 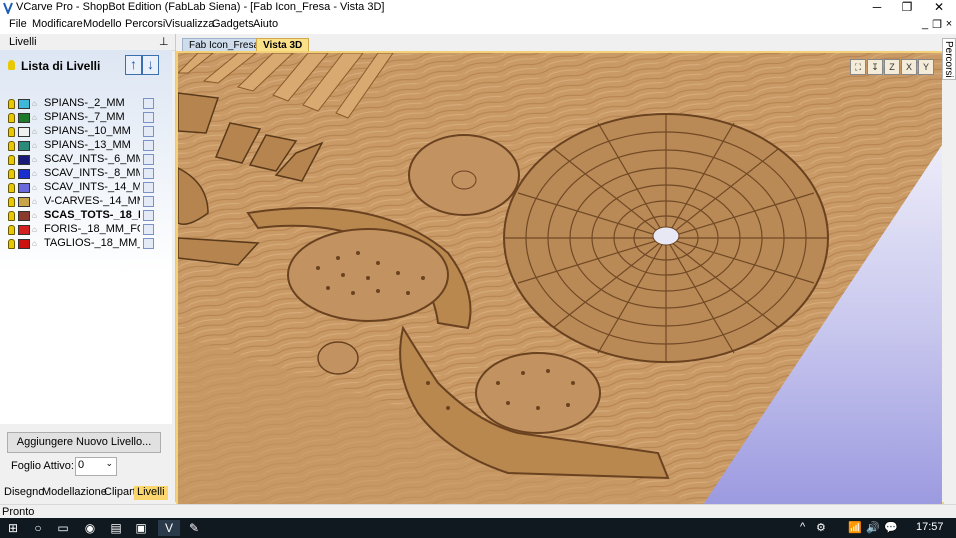 I want to click on search-icon: ○, so click(x=38, y=528).